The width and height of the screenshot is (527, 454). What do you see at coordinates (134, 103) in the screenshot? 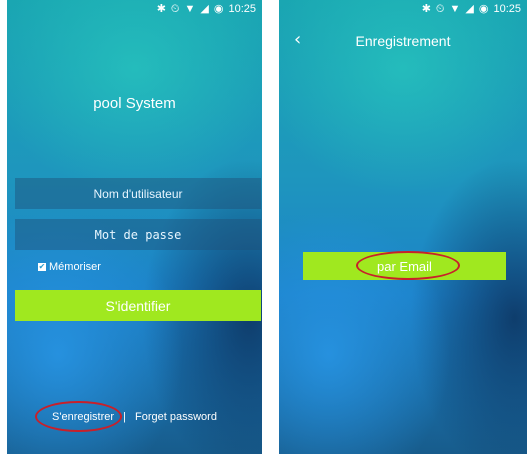
I see `app-title: pool System` at bounding box center [134, 103].